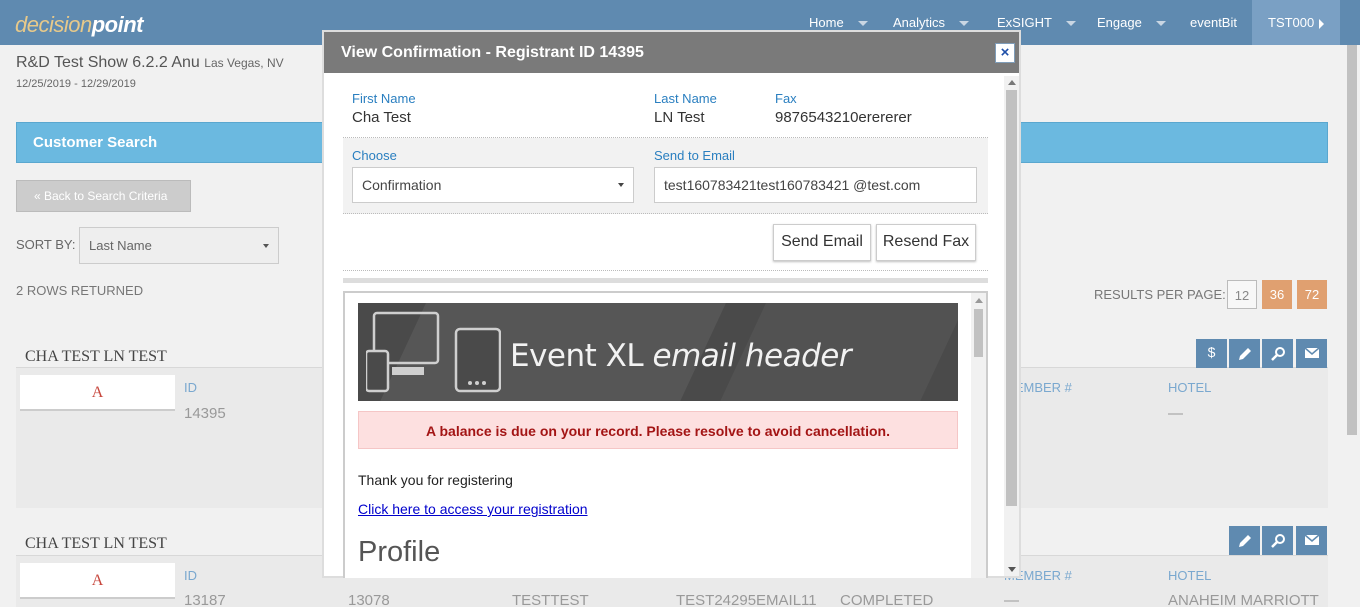 The image size is (1360, 607). I want to click on first-name-label: First Name, so click(384, 98).